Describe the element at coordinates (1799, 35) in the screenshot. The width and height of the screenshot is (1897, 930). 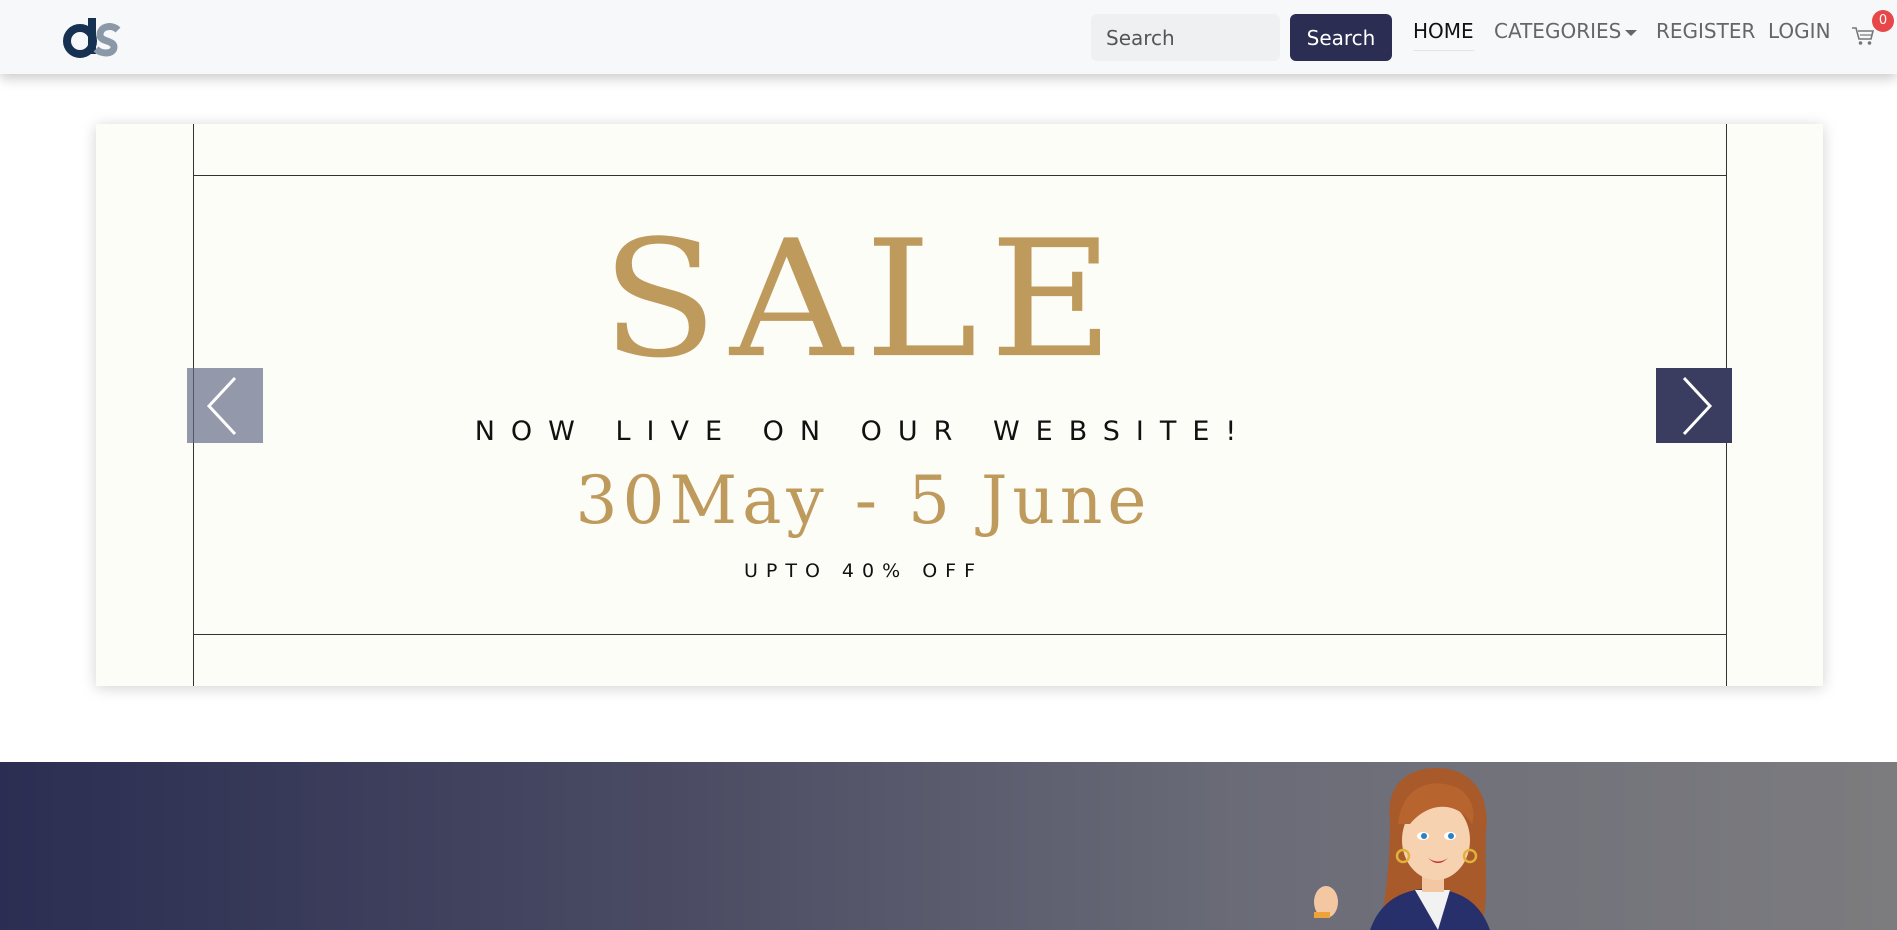
I see `nav-login: LOGIN` at that location.